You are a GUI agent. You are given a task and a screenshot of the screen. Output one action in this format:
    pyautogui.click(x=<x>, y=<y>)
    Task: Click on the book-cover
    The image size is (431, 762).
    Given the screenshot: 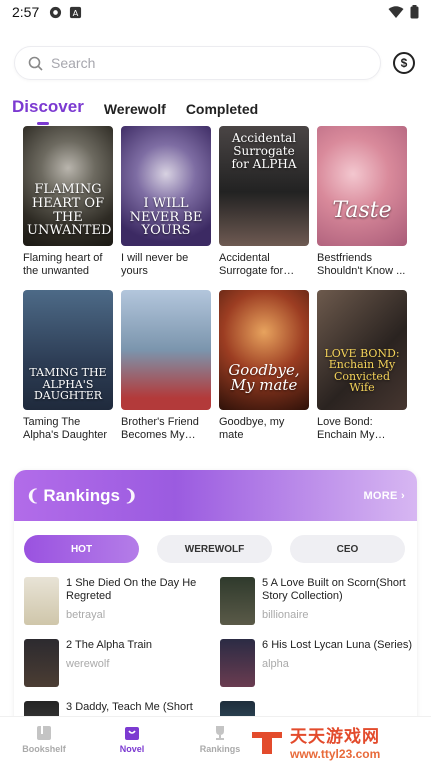 What is the action you would take?
    pyautogui.click(x=166, y=350)
    